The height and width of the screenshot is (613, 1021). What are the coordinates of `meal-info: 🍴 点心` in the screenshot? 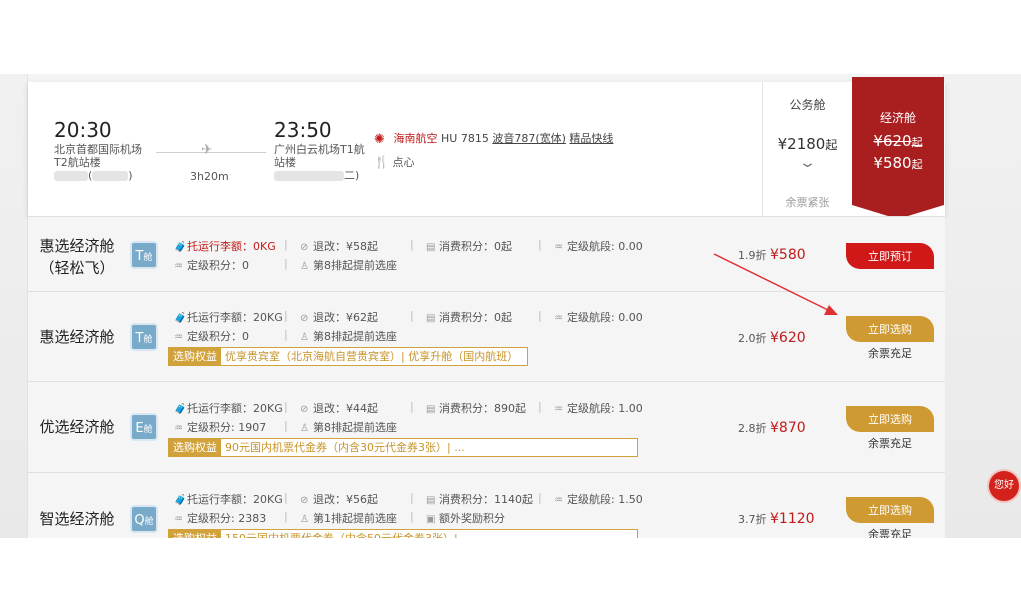 It's located at (394, 162).